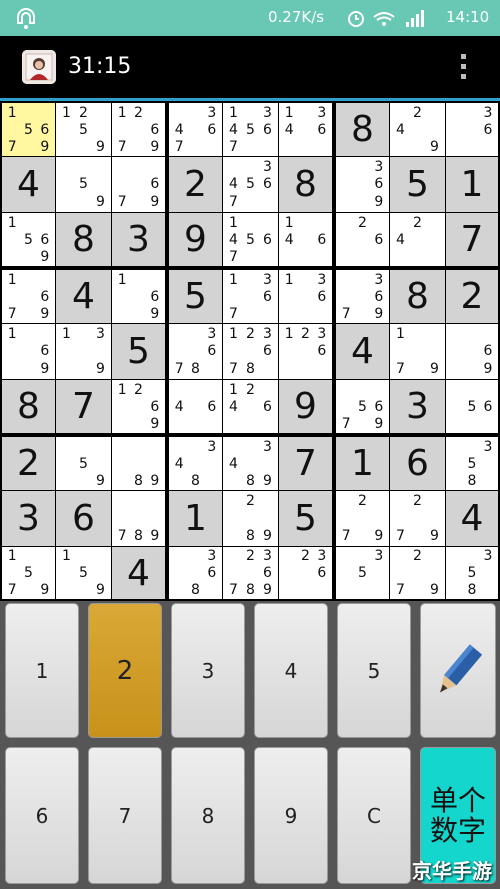  I want to click on board-cell: 56 7 9, so click(362, 406).